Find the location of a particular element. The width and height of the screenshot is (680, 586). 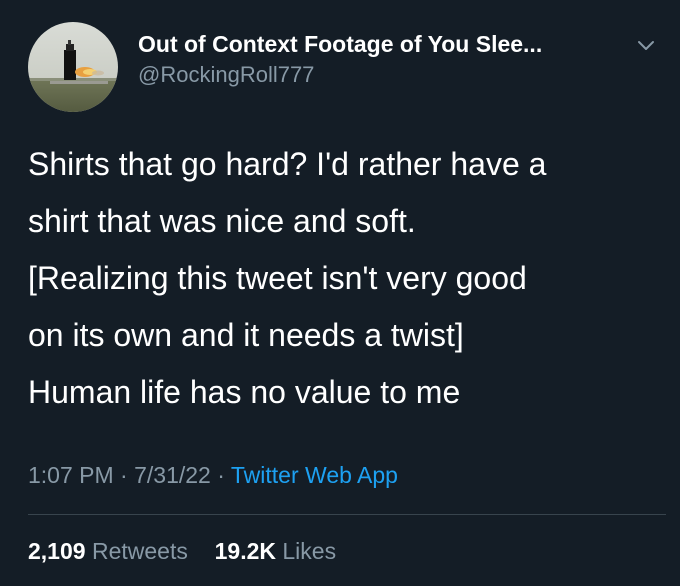

retweets-label: Retweets is located at coordinates (139, 551).